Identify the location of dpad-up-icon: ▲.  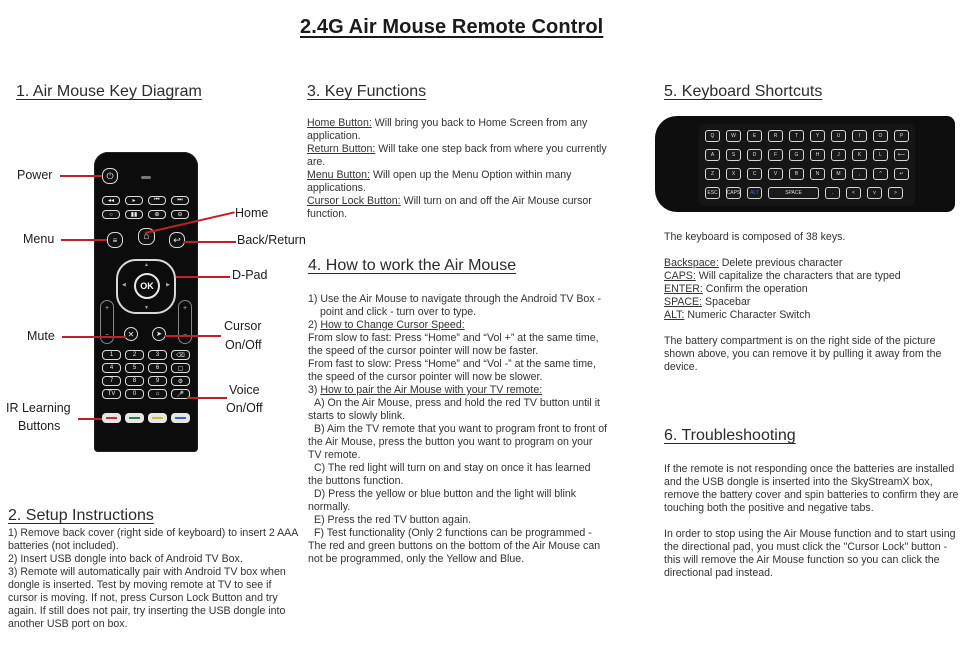
(146, 265).